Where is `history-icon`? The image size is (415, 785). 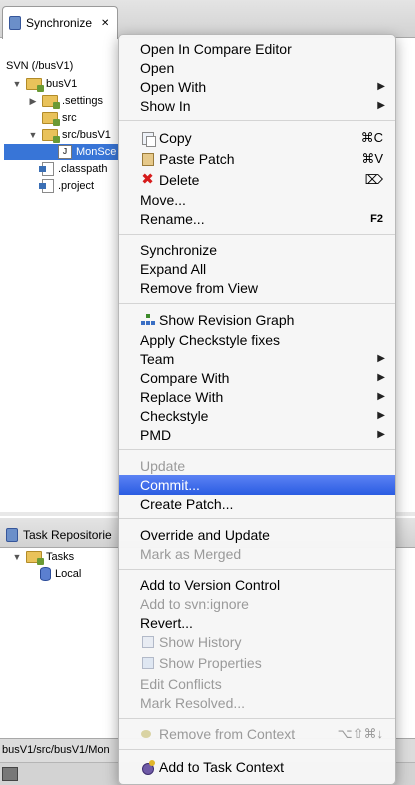 history-icon is located at coordinates (147, 642).